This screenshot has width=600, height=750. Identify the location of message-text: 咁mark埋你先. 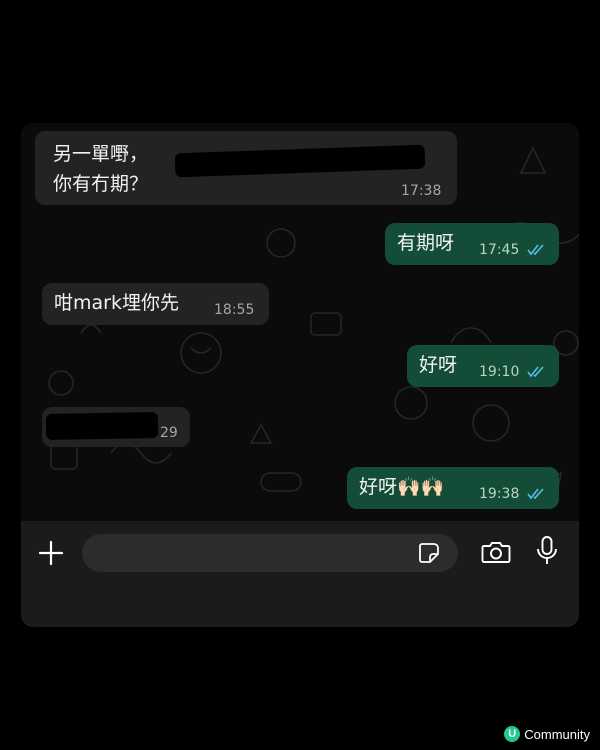
(116, 303).